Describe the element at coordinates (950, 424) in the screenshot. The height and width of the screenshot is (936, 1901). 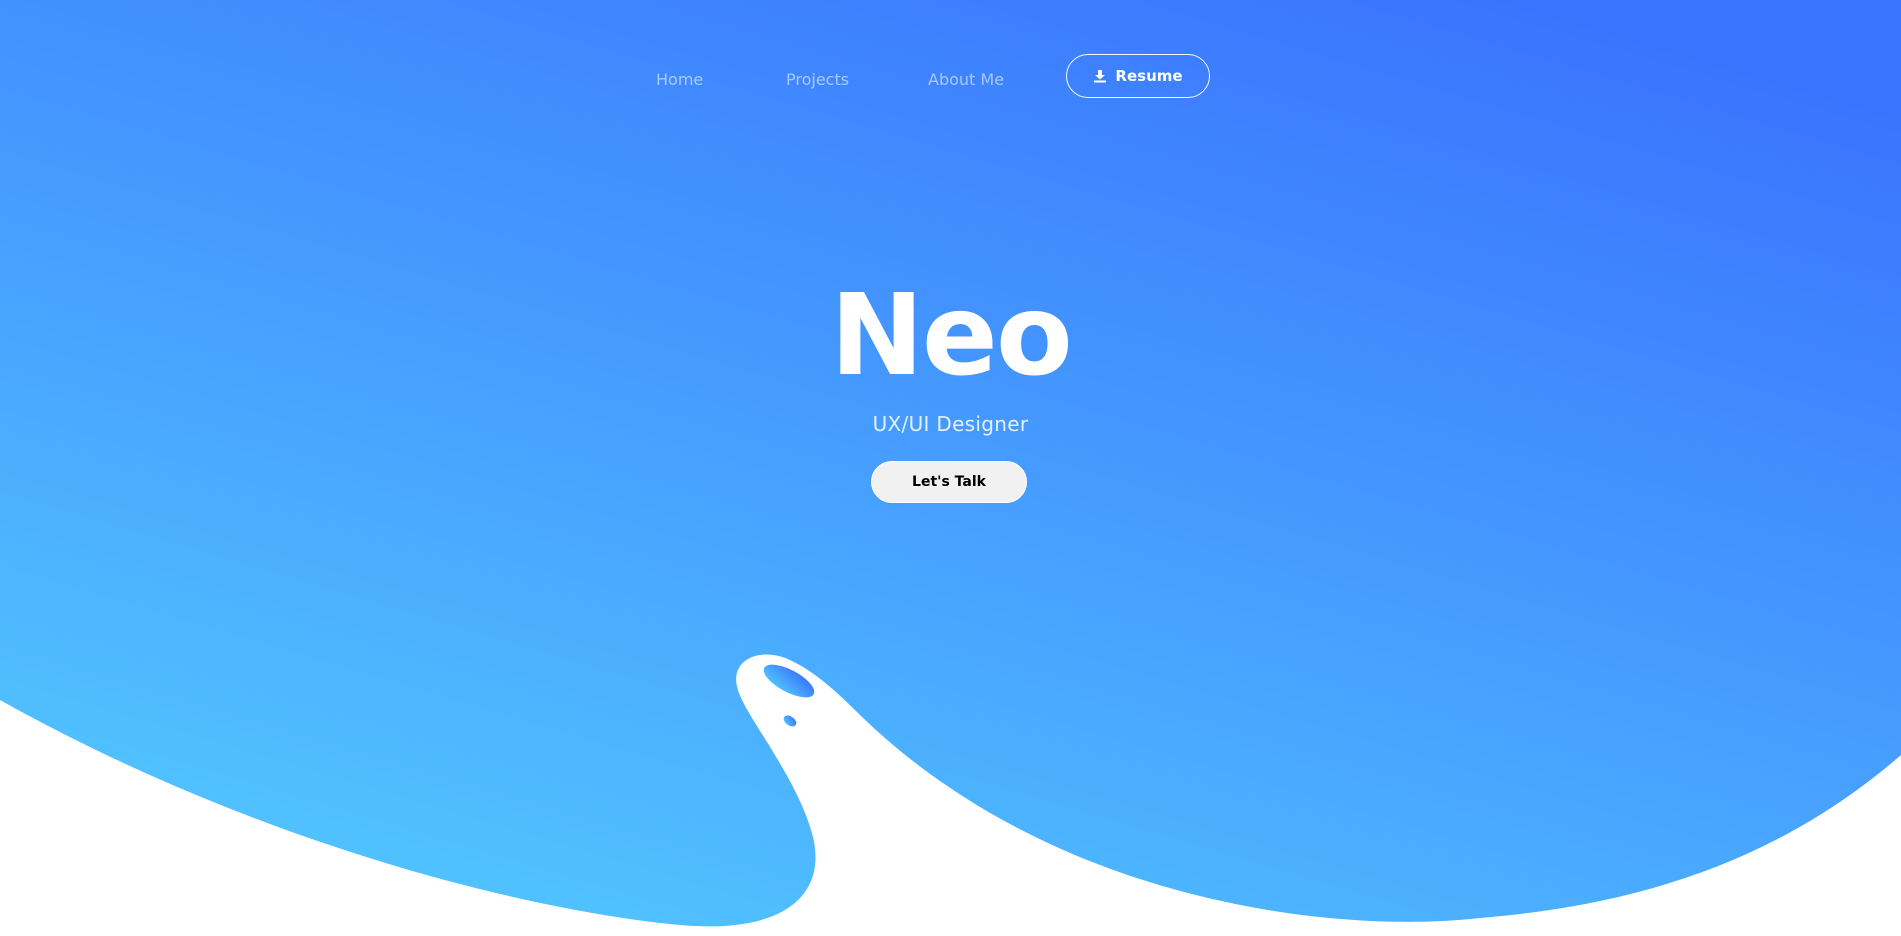
I see `hero-subtitle: UX/UI Designer` at that location.